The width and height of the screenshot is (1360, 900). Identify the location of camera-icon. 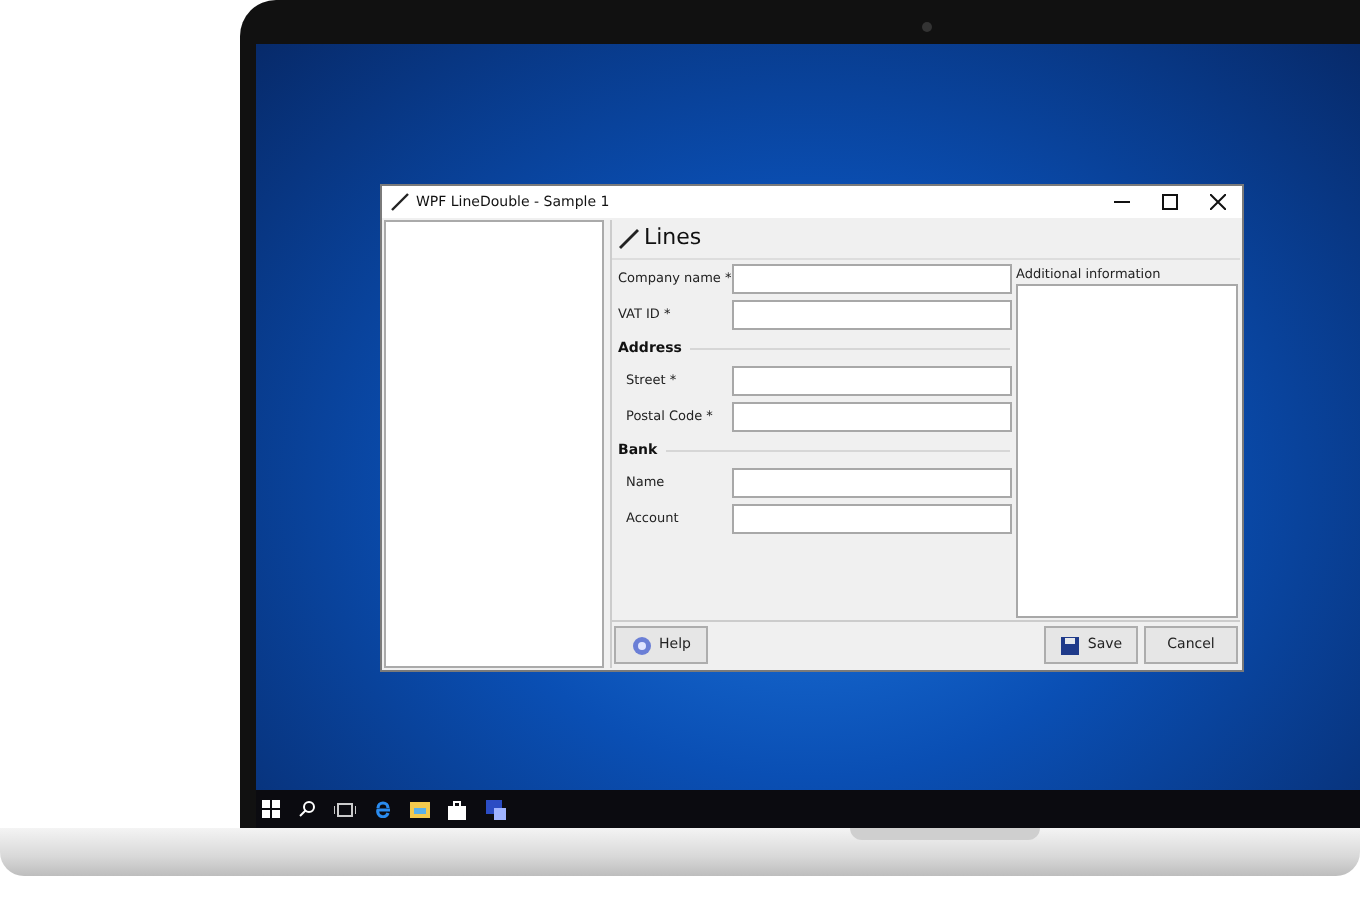
(927, 27).